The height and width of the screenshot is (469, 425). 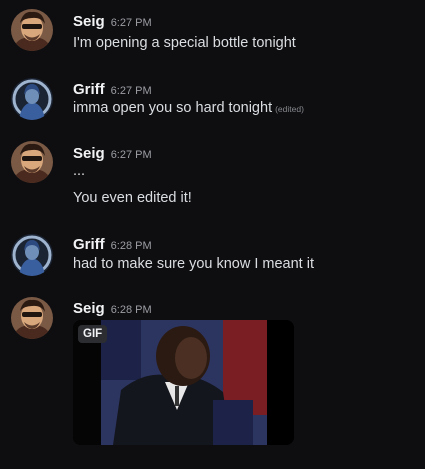 What do you see at coordinates (183, 382) in the screenshot?
I see `gif-embed: GIF` at bounding box center [183, 382].